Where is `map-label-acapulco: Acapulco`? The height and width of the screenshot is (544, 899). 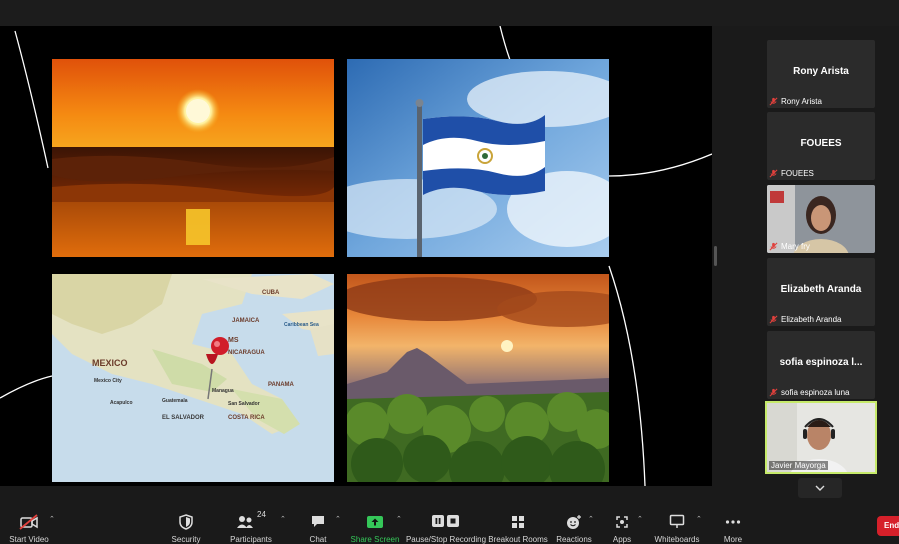 map-label-acapulco: Acapulco is located at coordinates (121, 403).